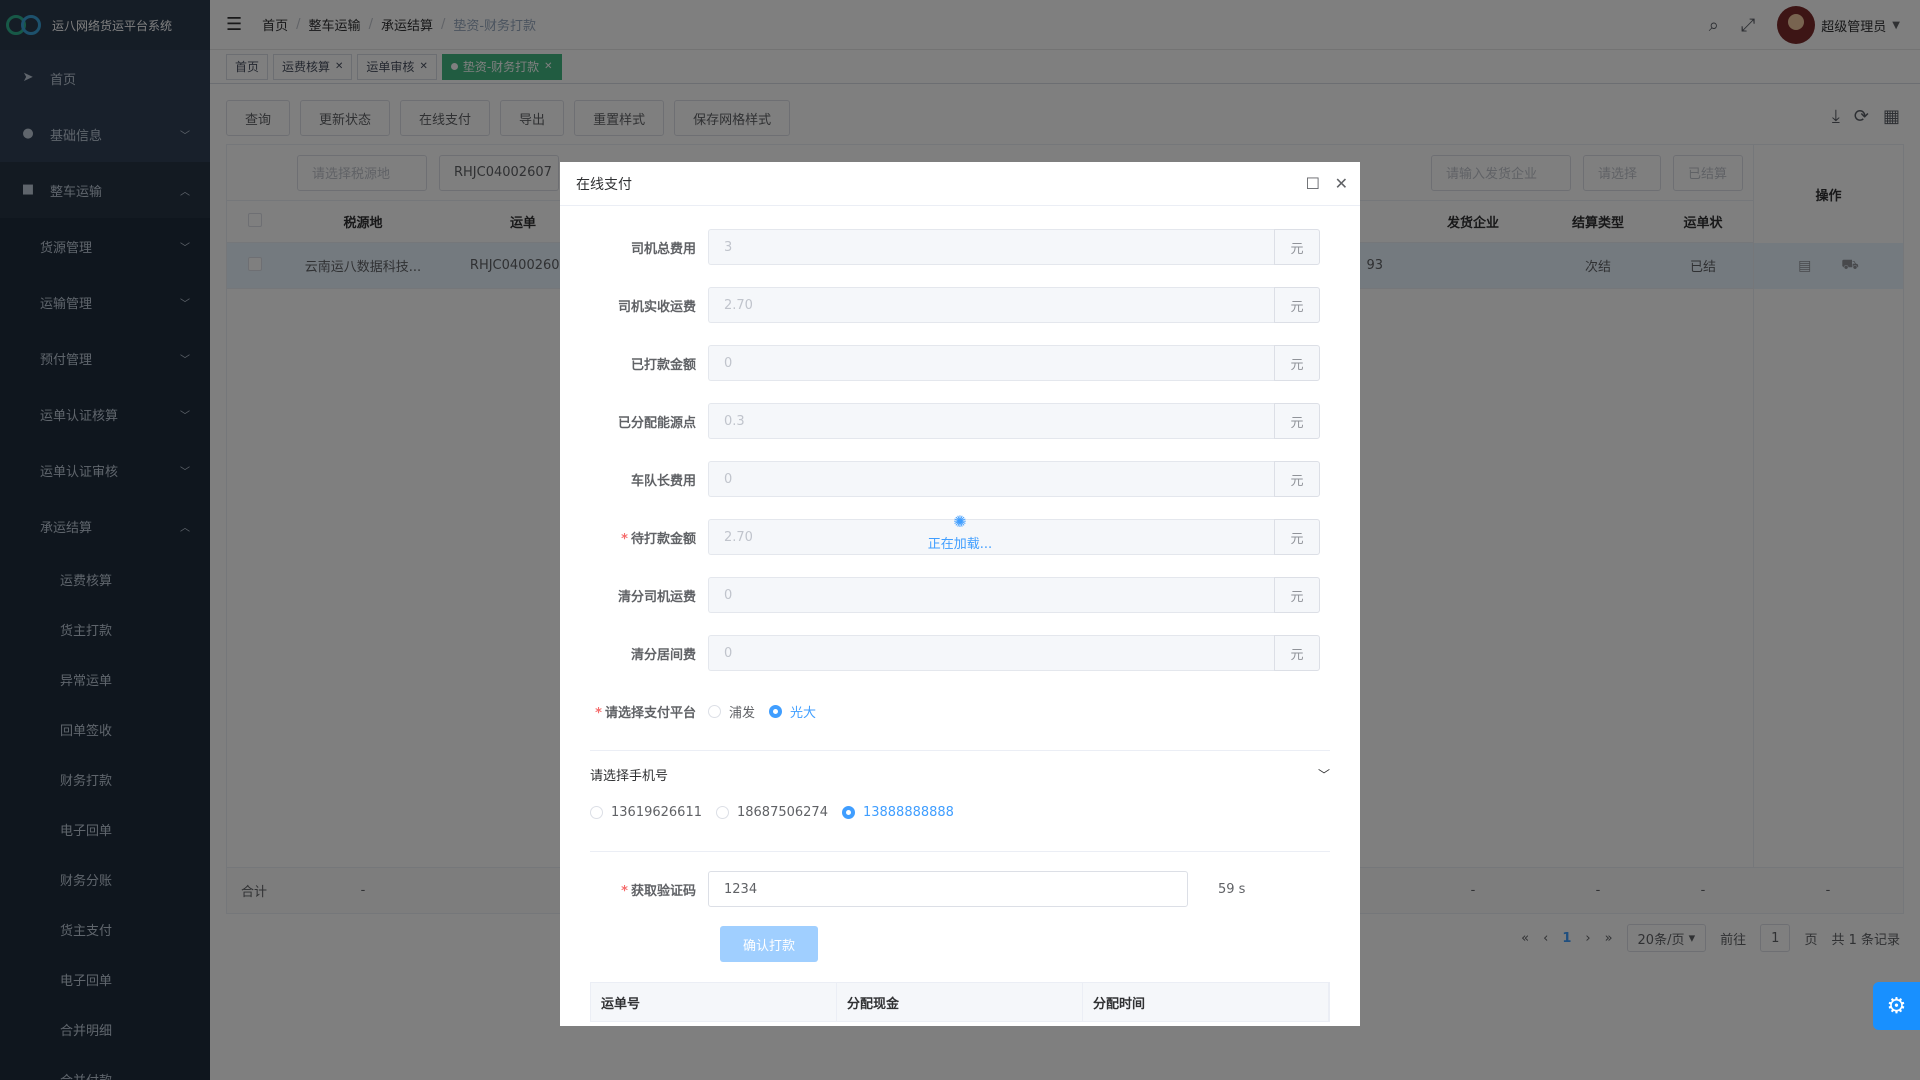 Image resolution: width=1920 pixels, height=1080 pixels. Describe the element at coordinates (604, 184) in the screenshot. I see `dialog-title: 在线支付` at that location.